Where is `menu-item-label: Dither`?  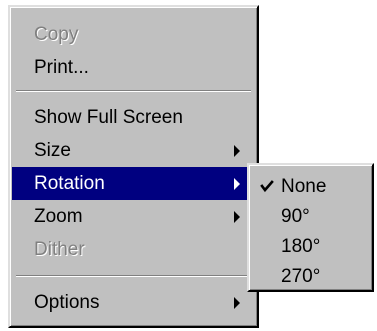 menu-item-label: Dither is located at coordinates (59, 249).